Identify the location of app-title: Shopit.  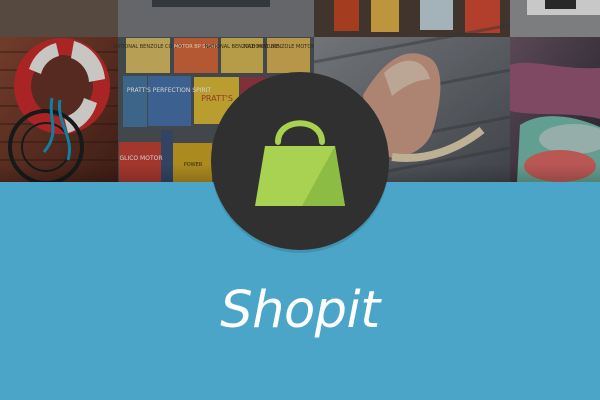
(300, 310).